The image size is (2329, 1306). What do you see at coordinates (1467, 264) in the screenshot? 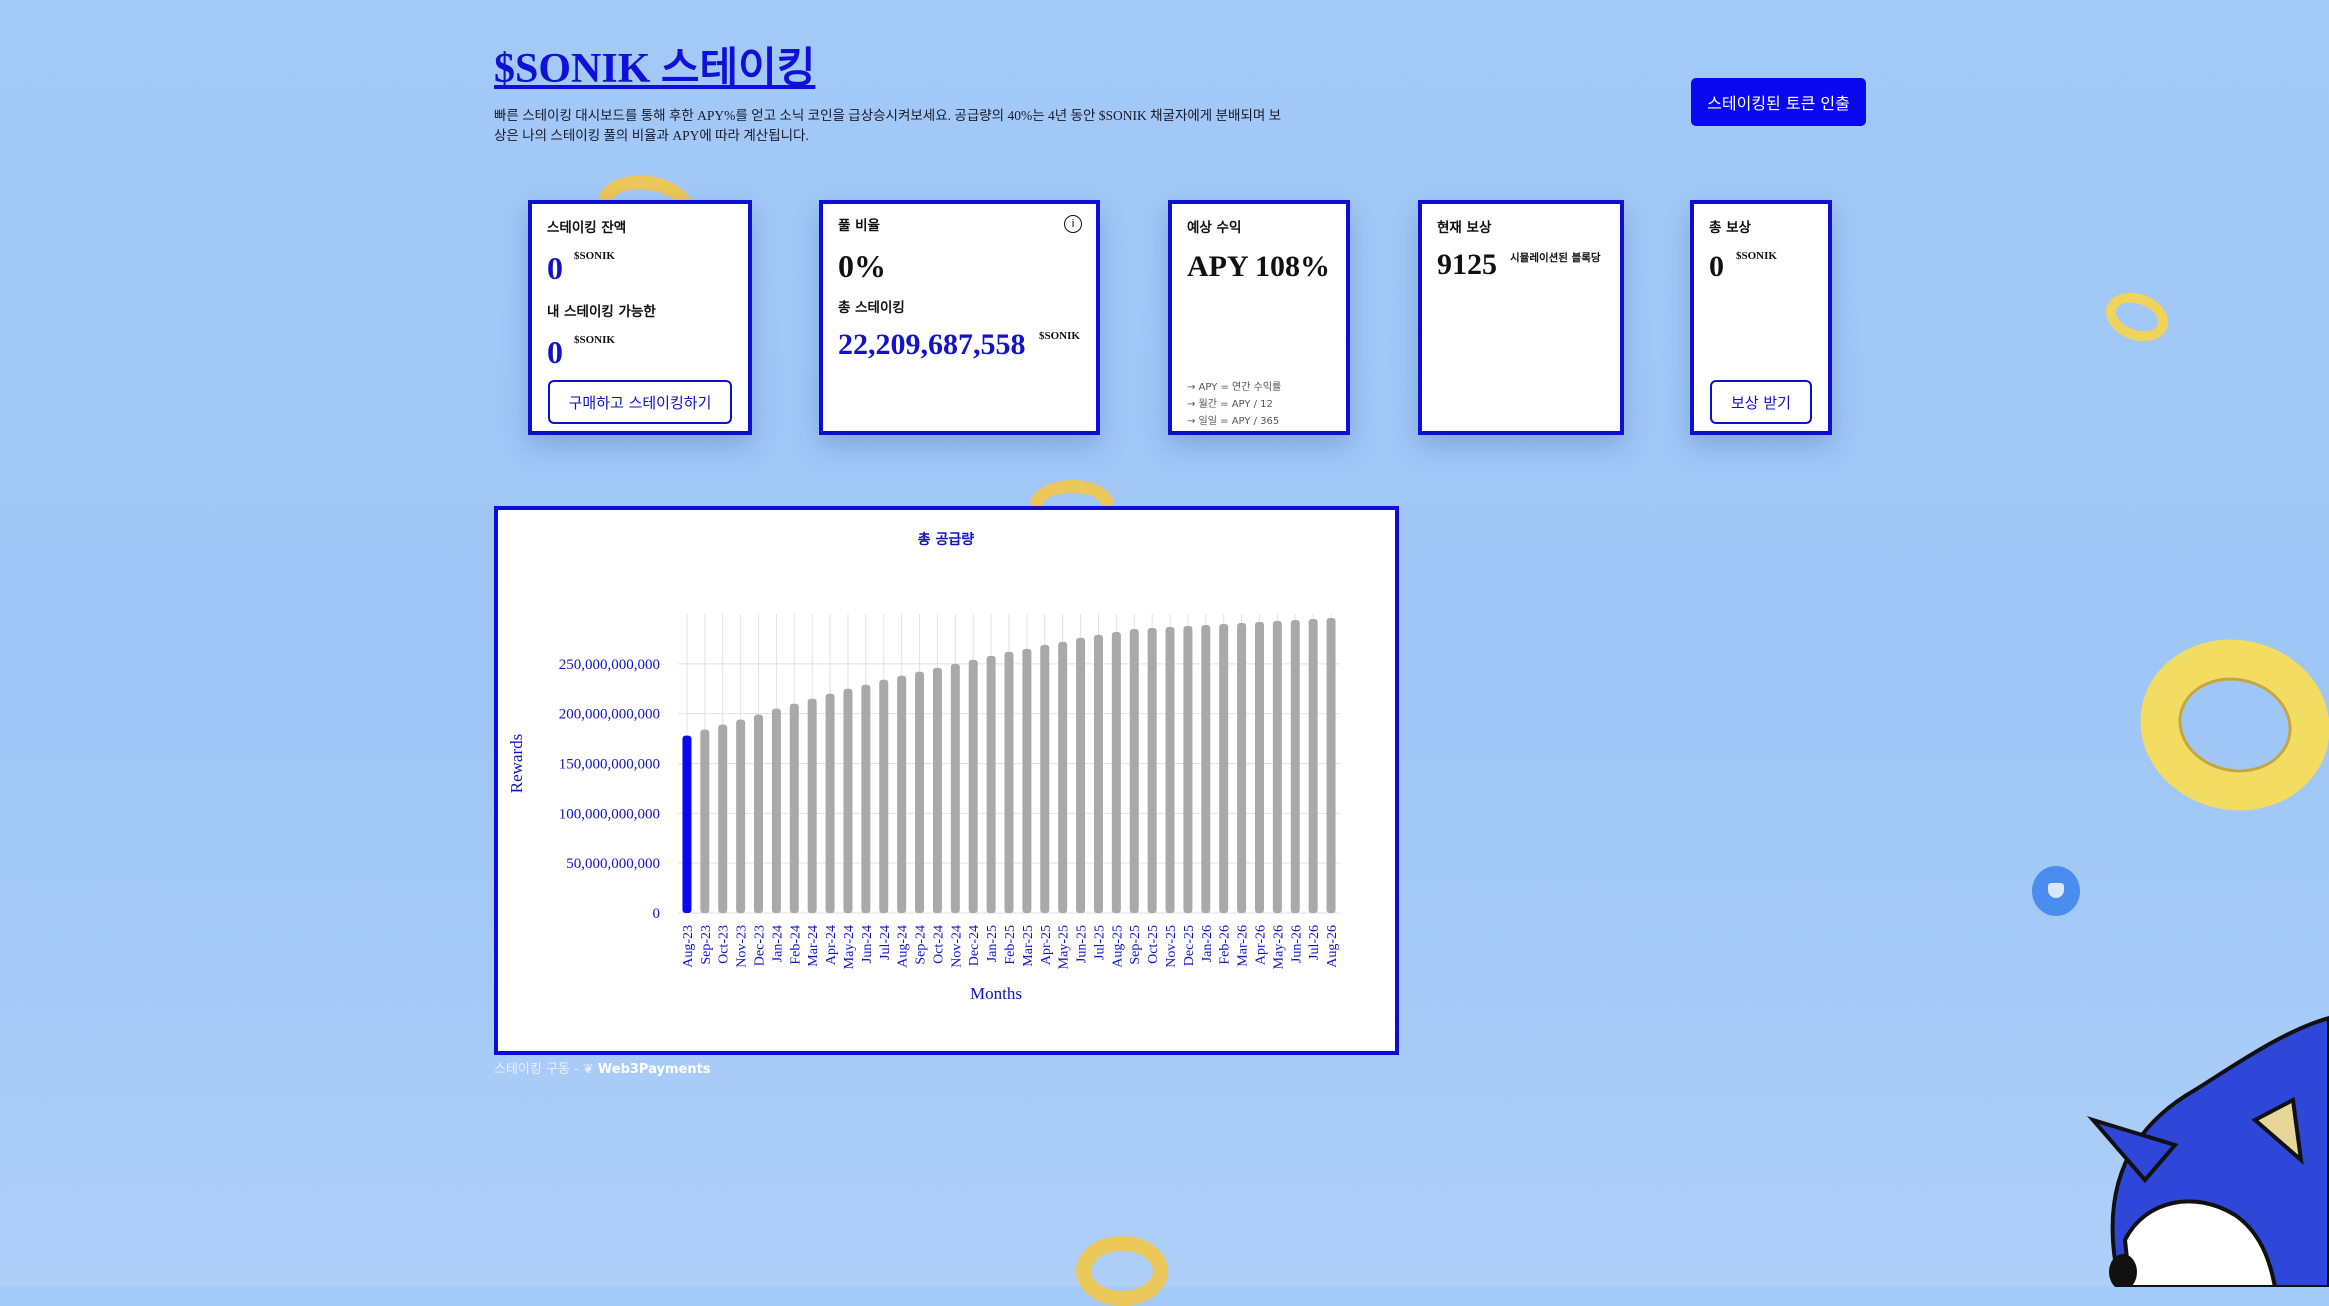
I see `current-reward-value: 9125` at bounding box center [1467, 264].